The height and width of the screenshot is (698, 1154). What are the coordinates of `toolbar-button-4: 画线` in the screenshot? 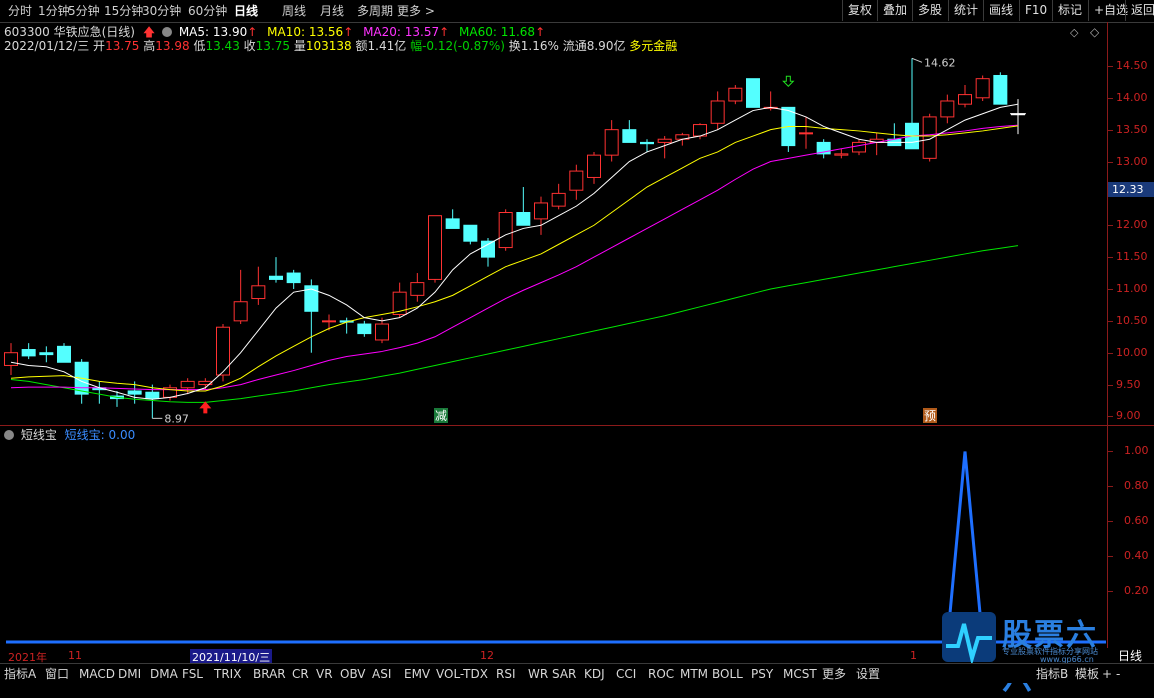 It's located at (1000, 10).